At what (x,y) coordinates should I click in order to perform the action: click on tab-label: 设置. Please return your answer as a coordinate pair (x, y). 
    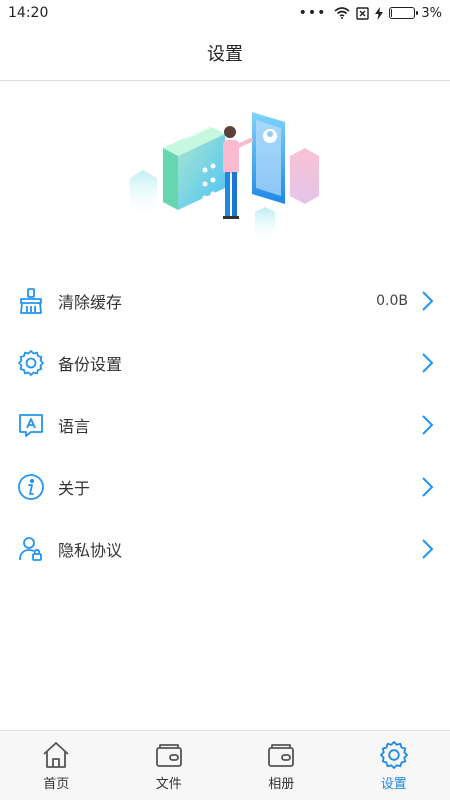
    Looking at the image, I should click on (393, 784).